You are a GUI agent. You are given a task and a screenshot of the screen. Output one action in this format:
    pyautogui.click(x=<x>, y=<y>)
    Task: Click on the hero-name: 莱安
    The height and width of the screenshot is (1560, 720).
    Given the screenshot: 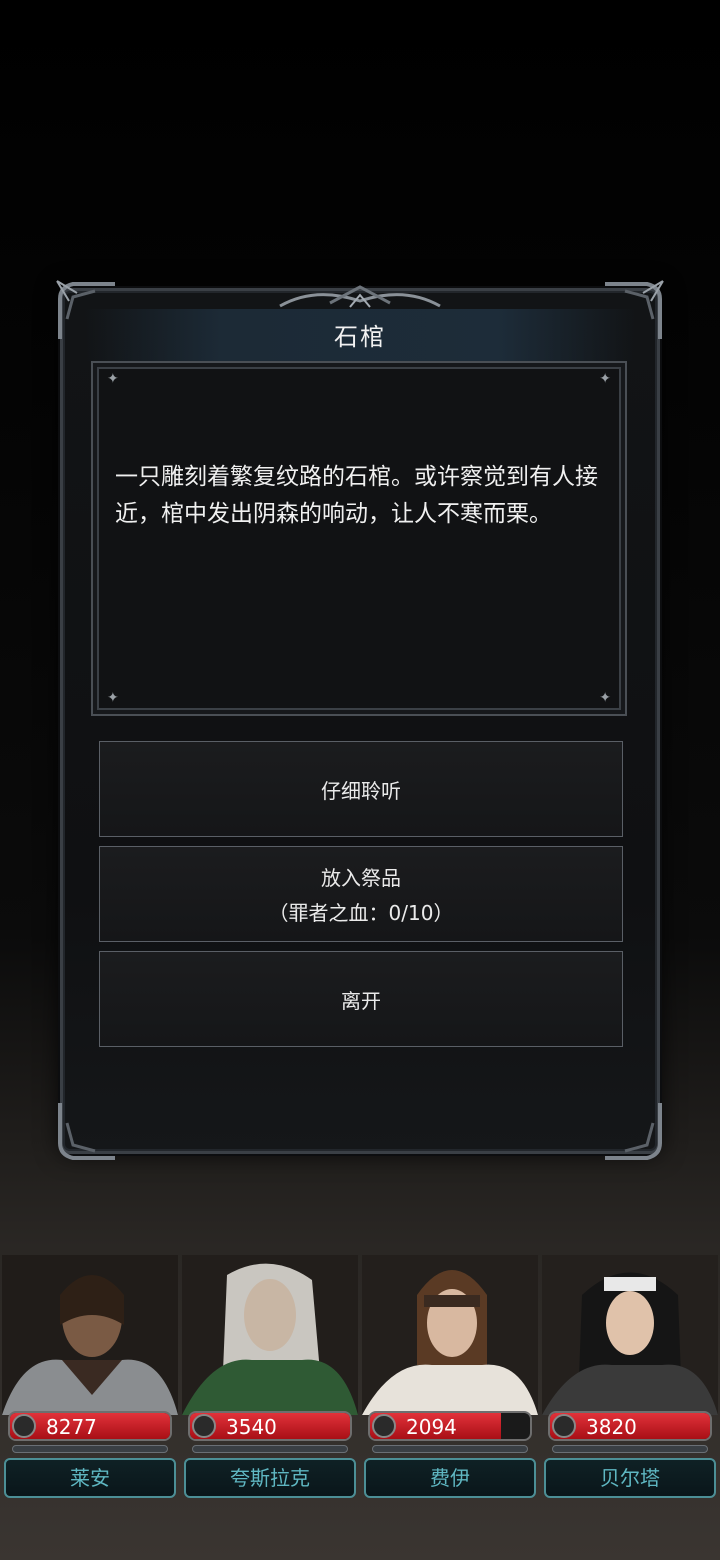 What is the action you would take?
    pyautogui.click(x=90, y=1478)
    